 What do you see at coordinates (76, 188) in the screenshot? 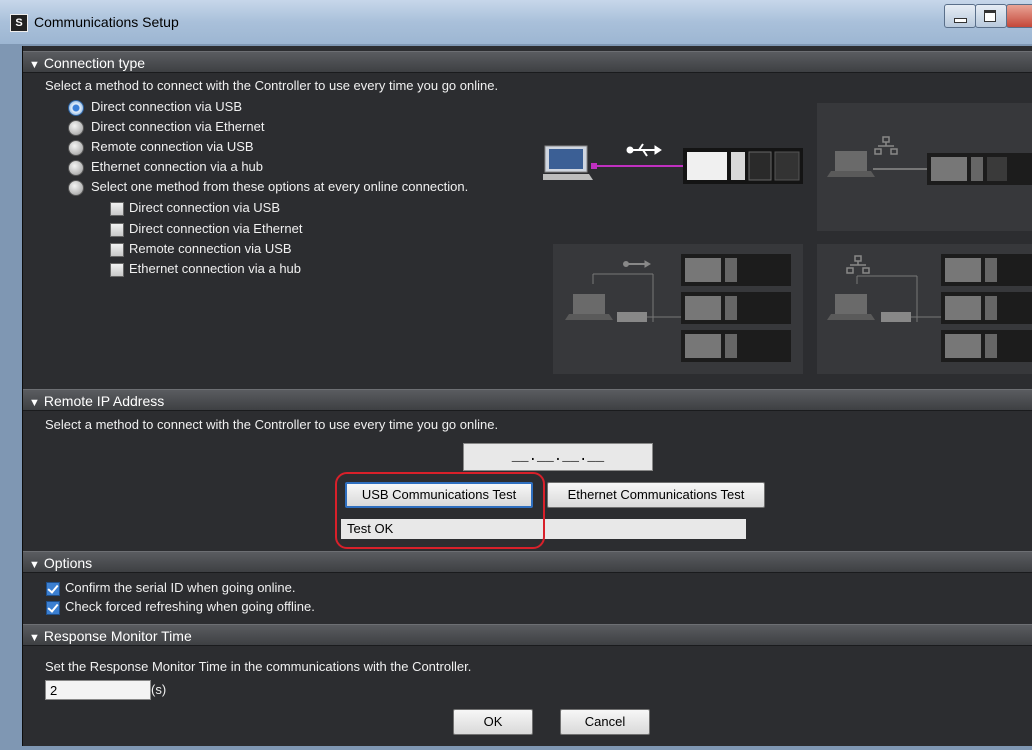
I see `radio-select-each-time` at bounding box center [76, 188].